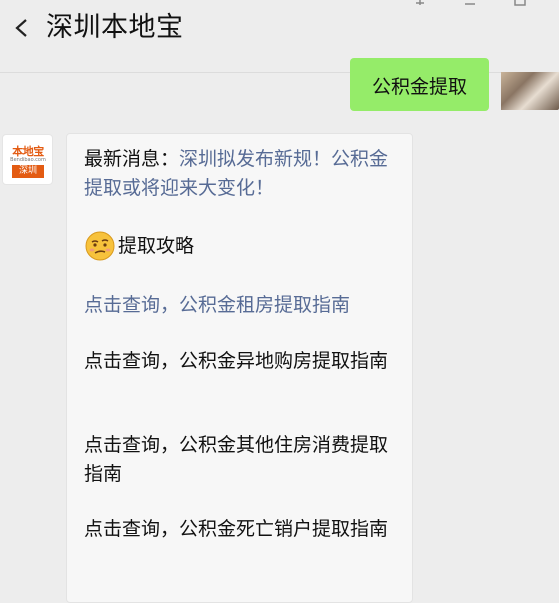 This screenshot has width=559, height=603. I want to click on guide-item-remote-purchase: 点击查询，公积金异地购房提取指南, so click(244, 361).